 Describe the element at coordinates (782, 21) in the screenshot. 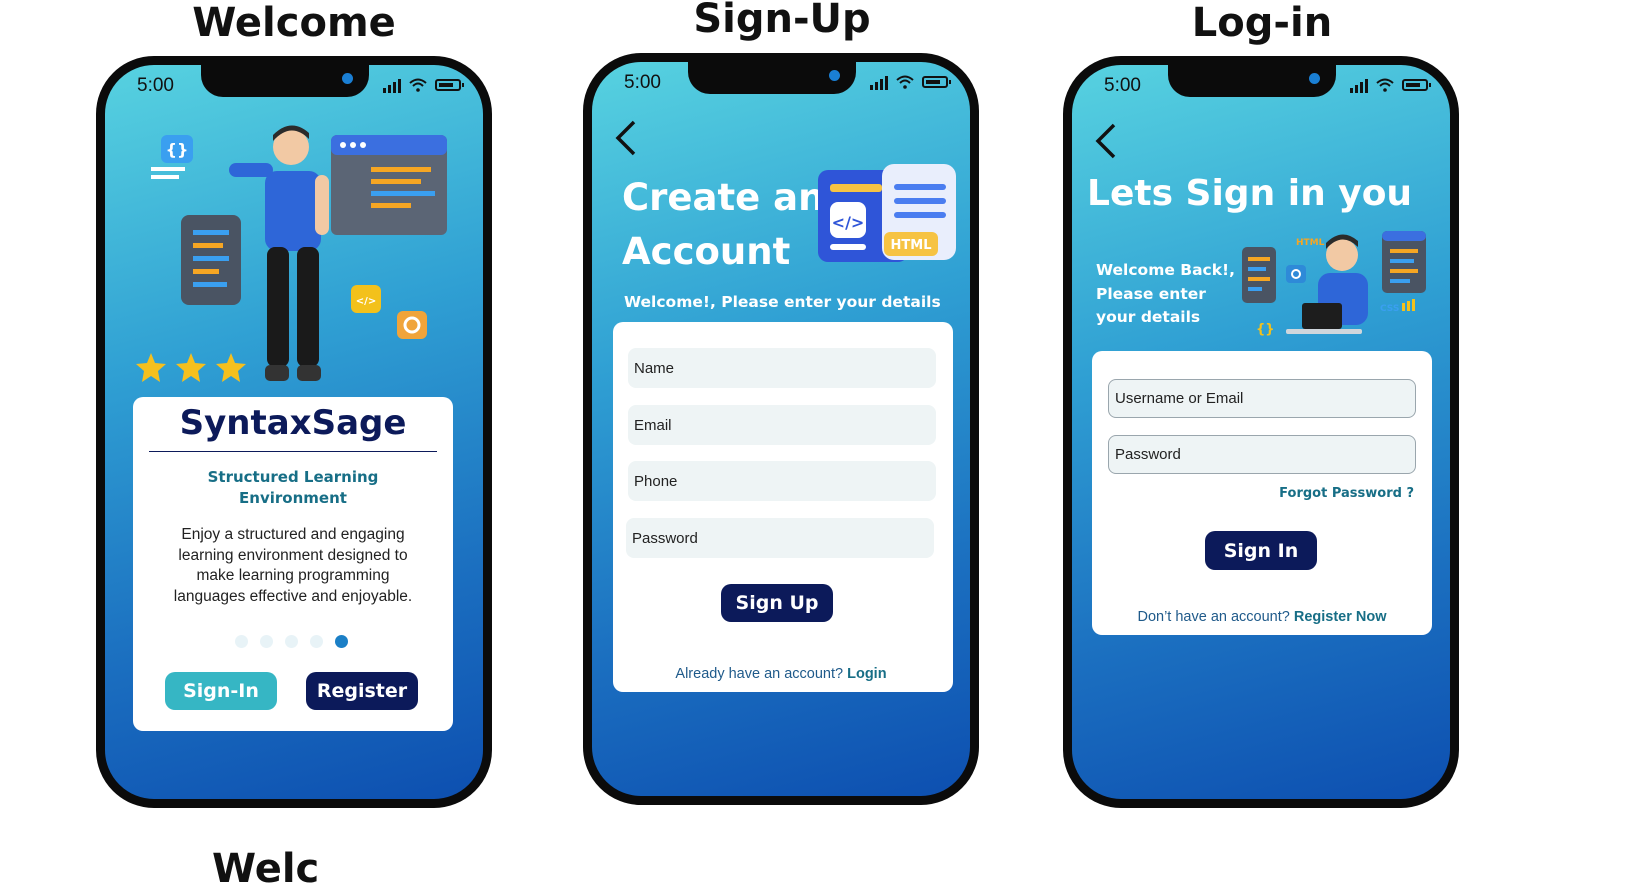

I see `signup-screen-heading: Sign-Up` at that location.